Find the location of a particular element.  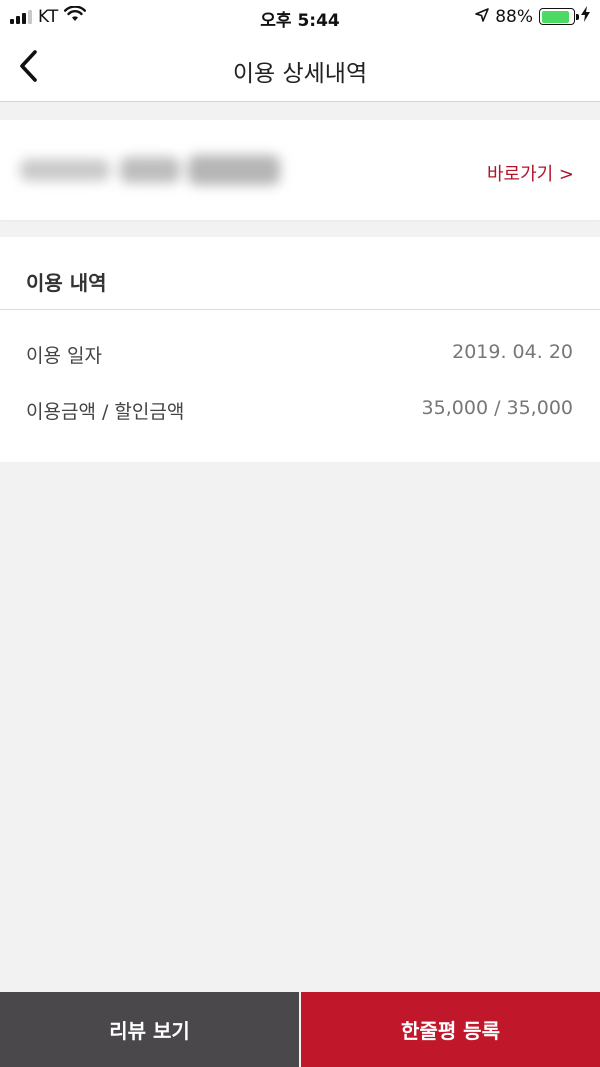

nav-bar: 이용 상세내역 is located at coordinates (300, 68).